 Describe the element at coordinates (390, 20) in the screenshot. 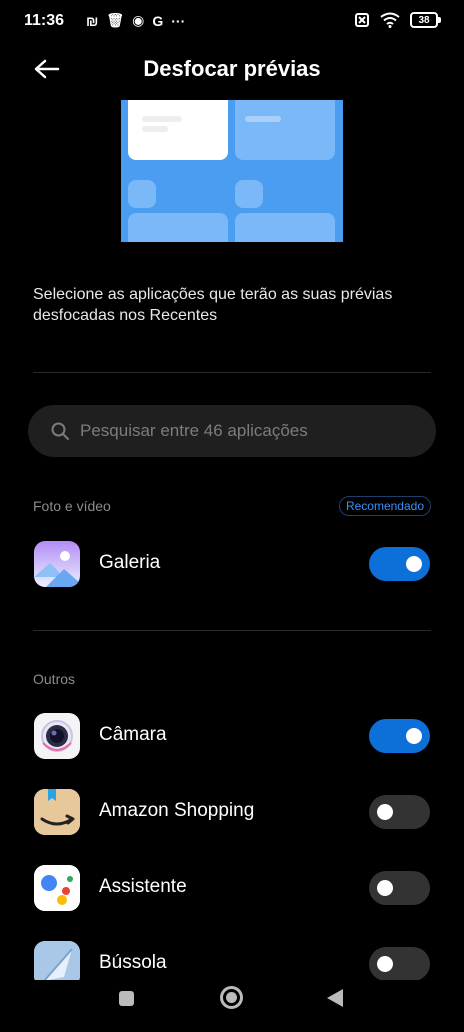

I see `wifi-icon` at that location.